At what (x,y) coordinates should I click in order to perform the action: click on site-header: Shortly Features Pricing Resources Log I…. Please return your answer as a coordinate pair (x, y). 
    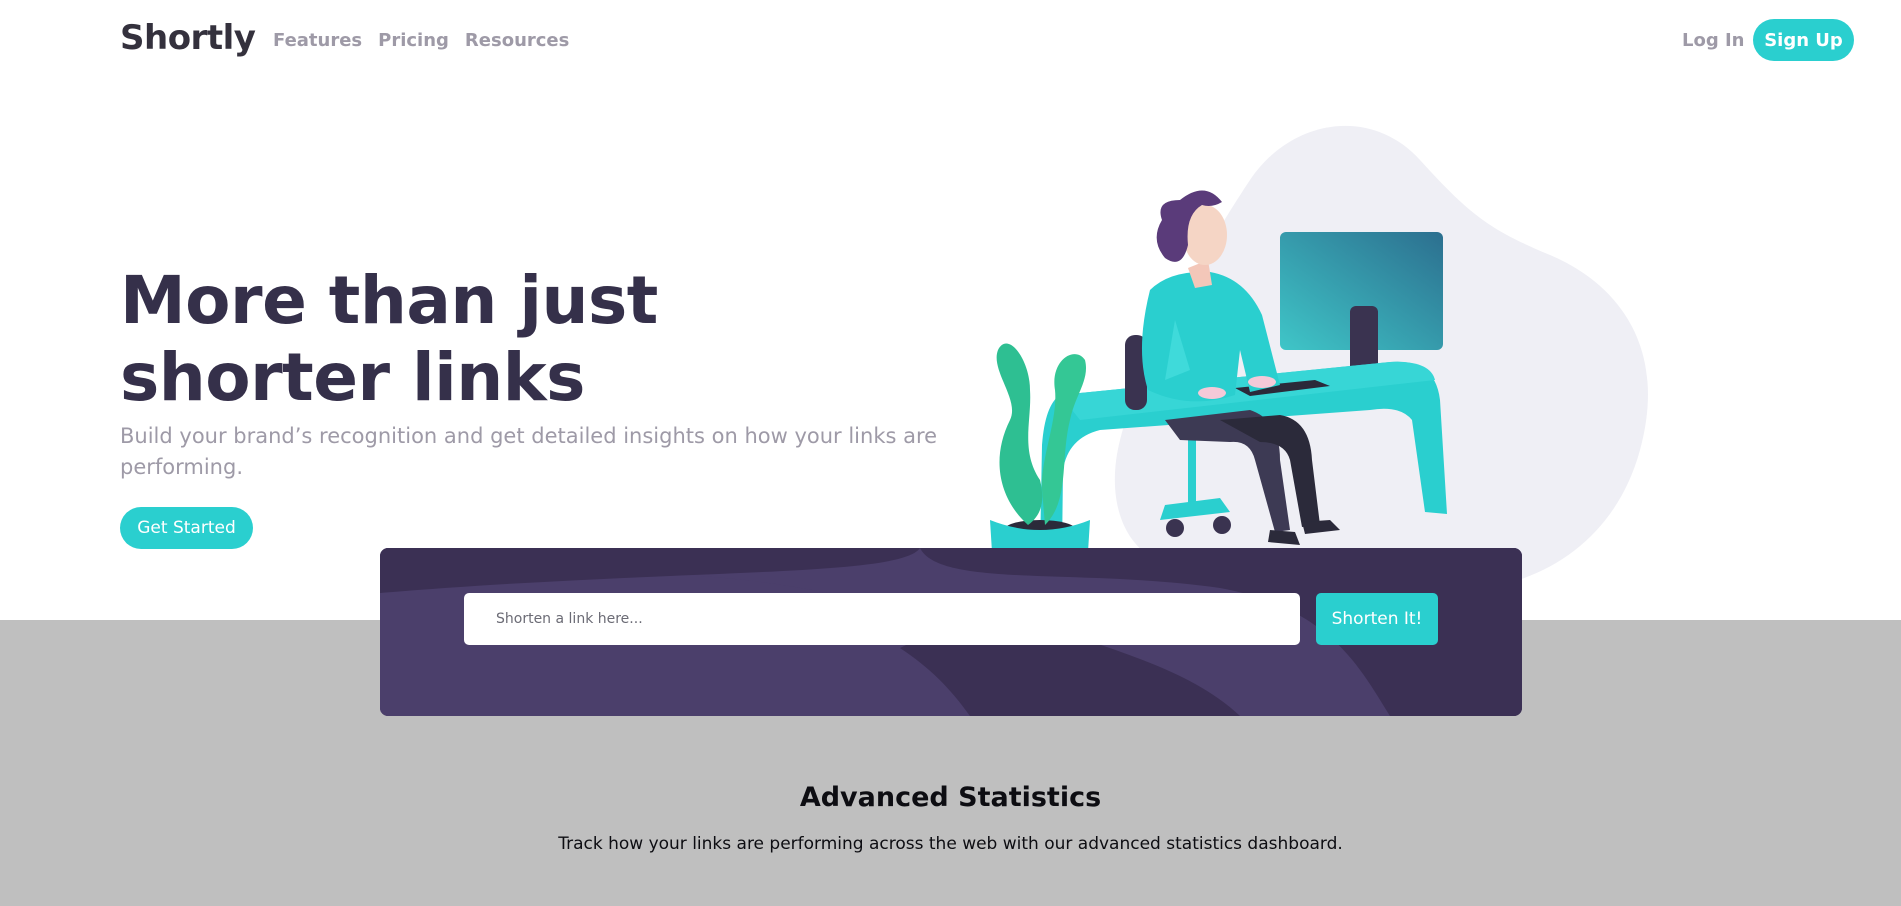
    Looking at the image, I should click on (950, 41).